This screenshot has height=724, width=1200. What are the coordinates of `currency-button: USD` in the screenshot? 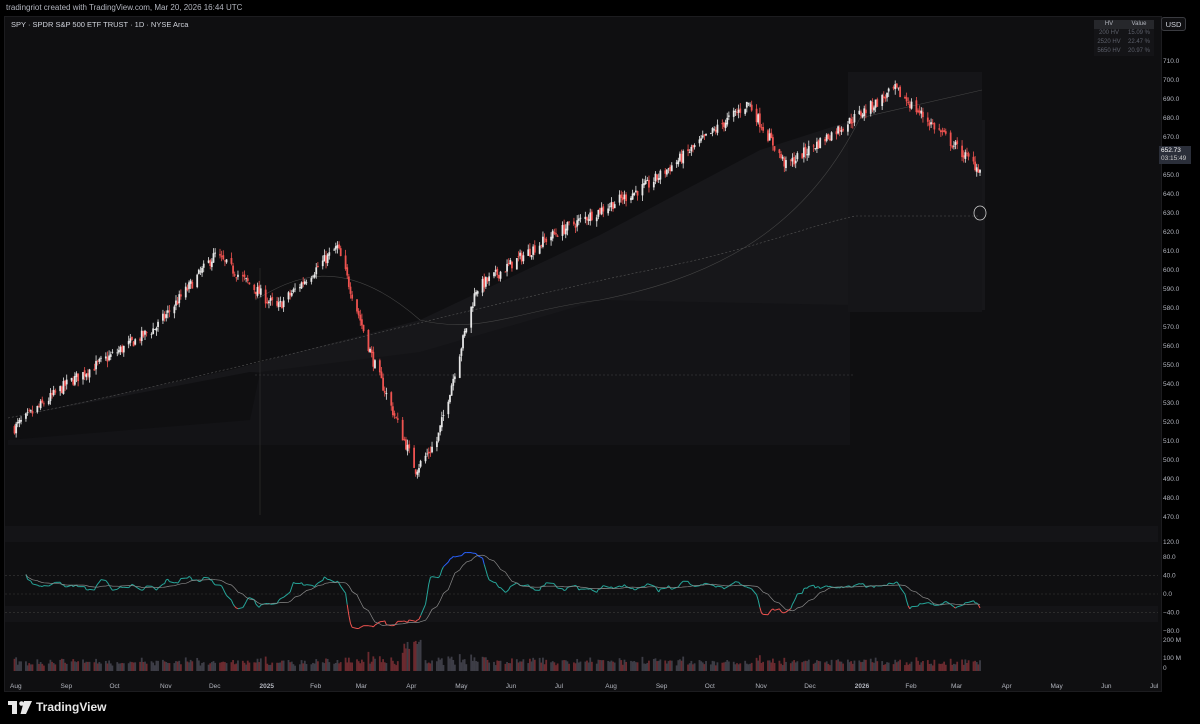 It's located at (1173, 24).